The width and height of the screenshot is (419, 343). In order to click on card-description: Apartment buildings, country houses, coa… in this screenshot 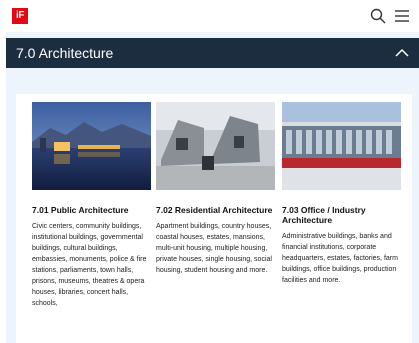, I will do `click(214, 248)`.